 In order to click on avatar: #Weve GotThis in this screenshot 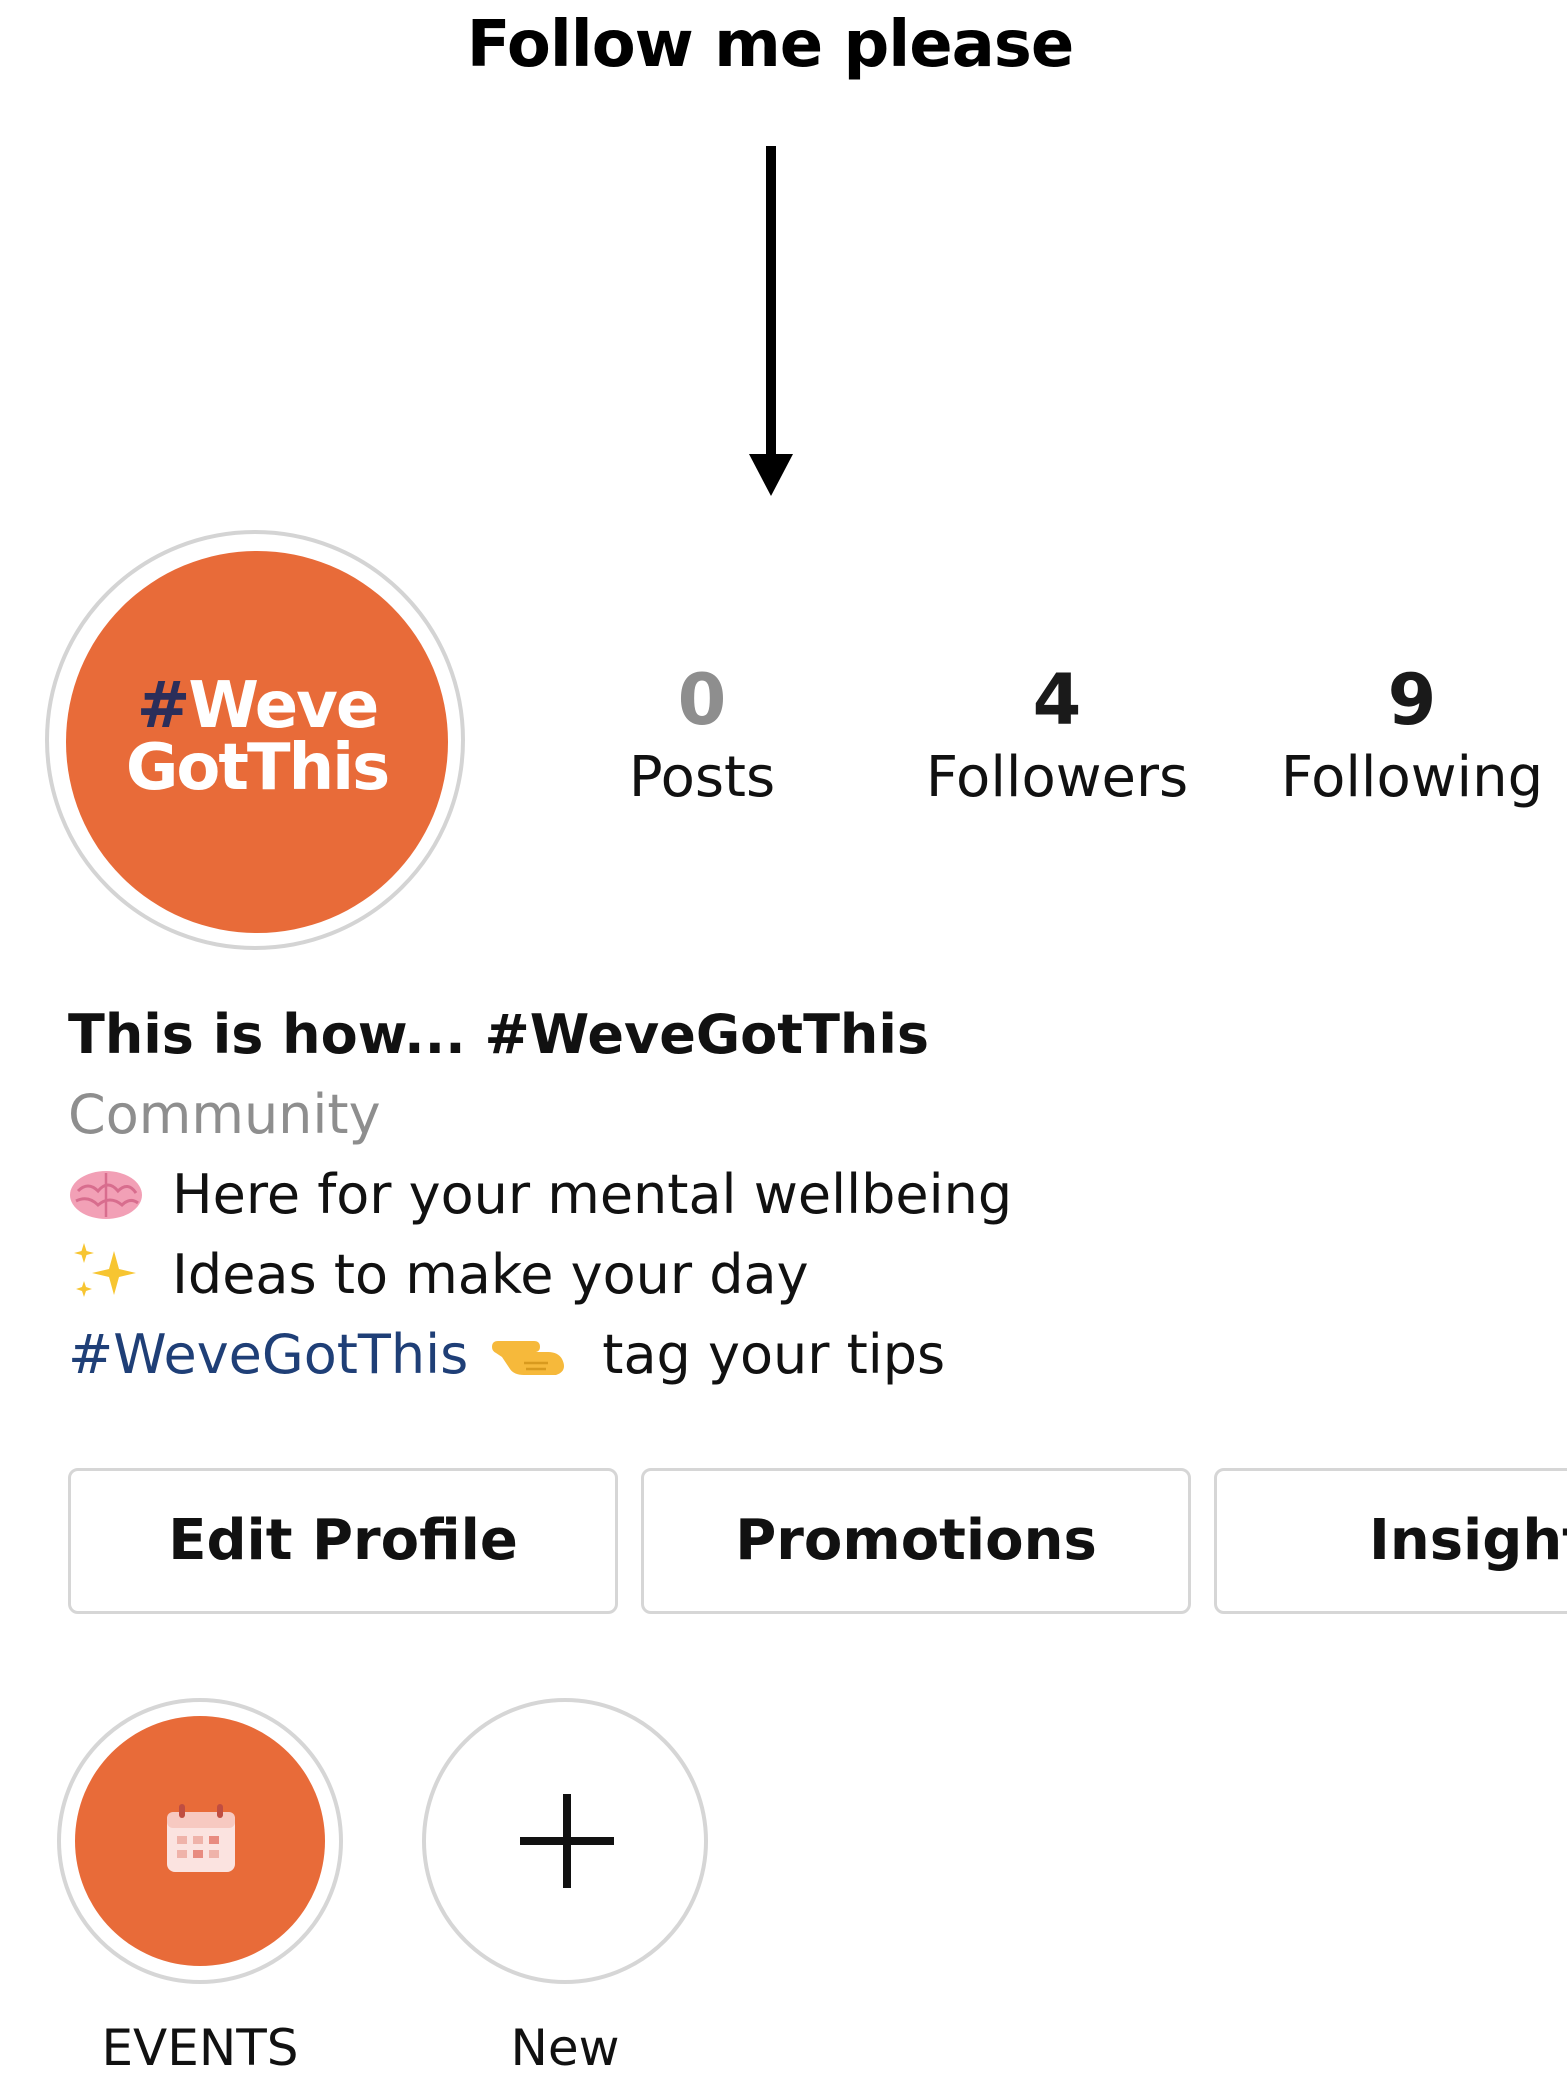, I will do `click(257, 742)`.